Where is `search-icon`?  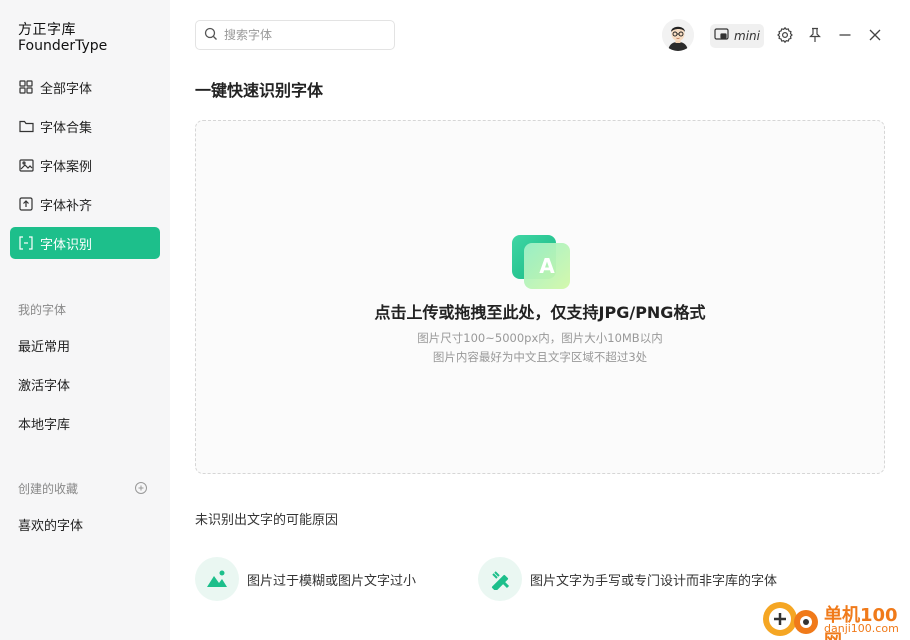 search-icon is located at coordinates (211, 35).